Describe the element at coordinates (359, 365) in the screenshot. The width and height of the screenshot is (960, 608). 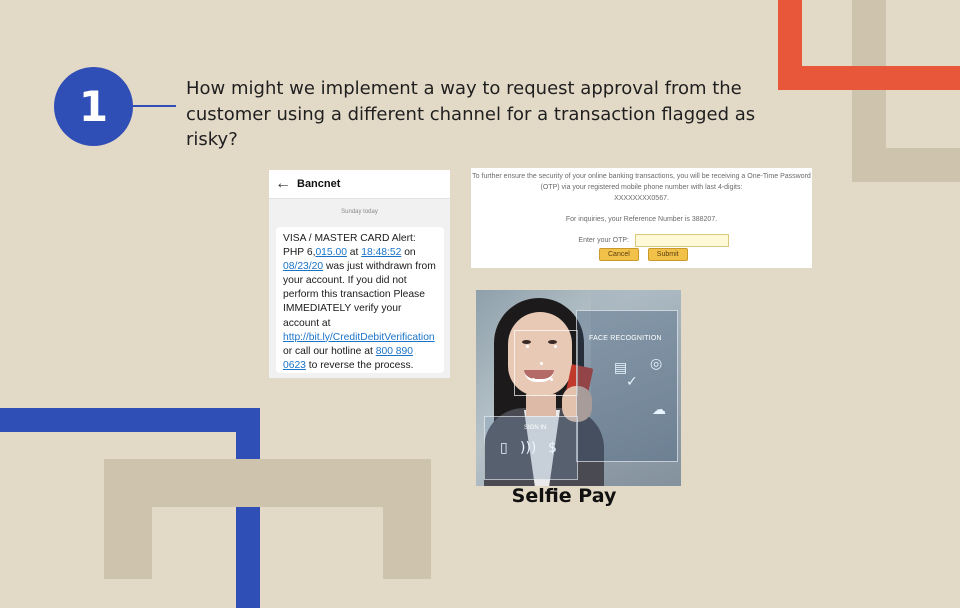
I see `sms-text-6: to reverse the process.` at that location.